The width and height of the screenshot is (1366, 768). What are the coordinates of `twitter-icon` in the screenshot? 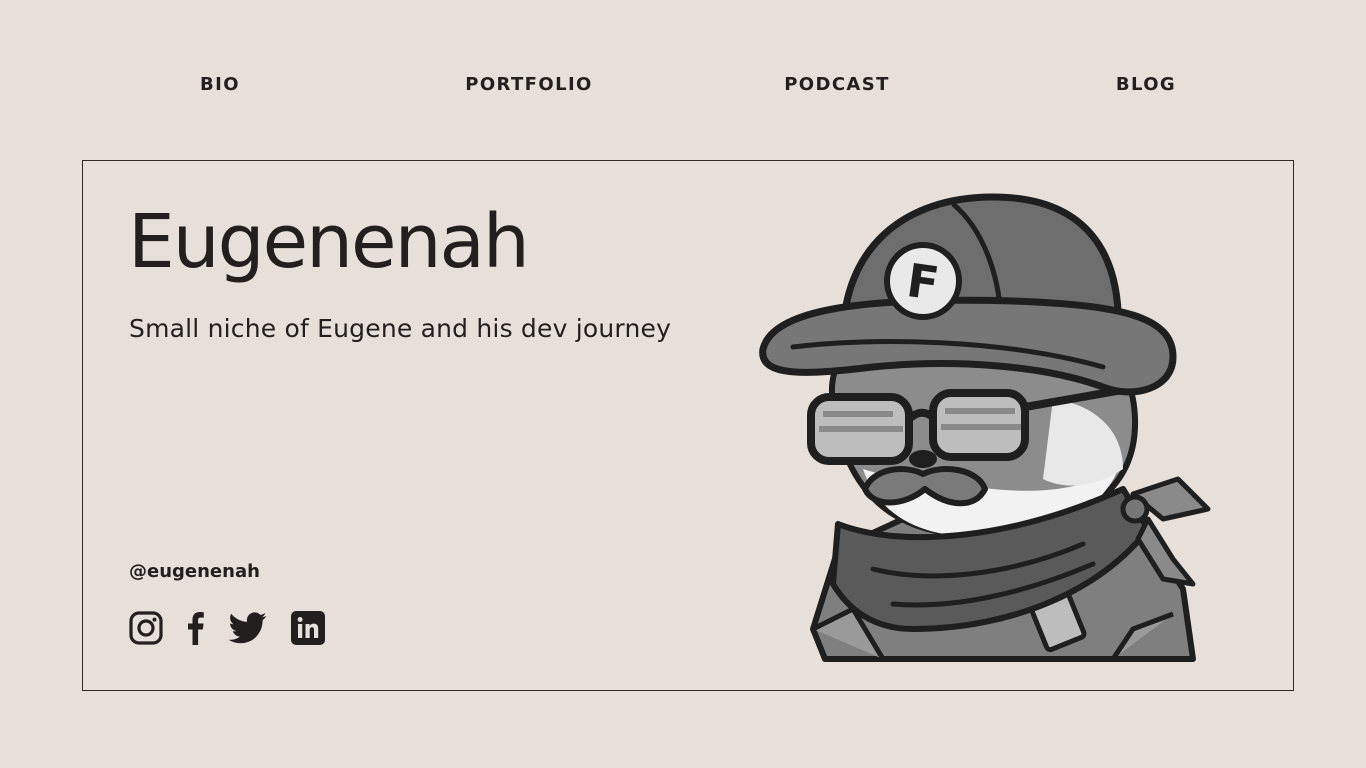 It's located at (248, 628).